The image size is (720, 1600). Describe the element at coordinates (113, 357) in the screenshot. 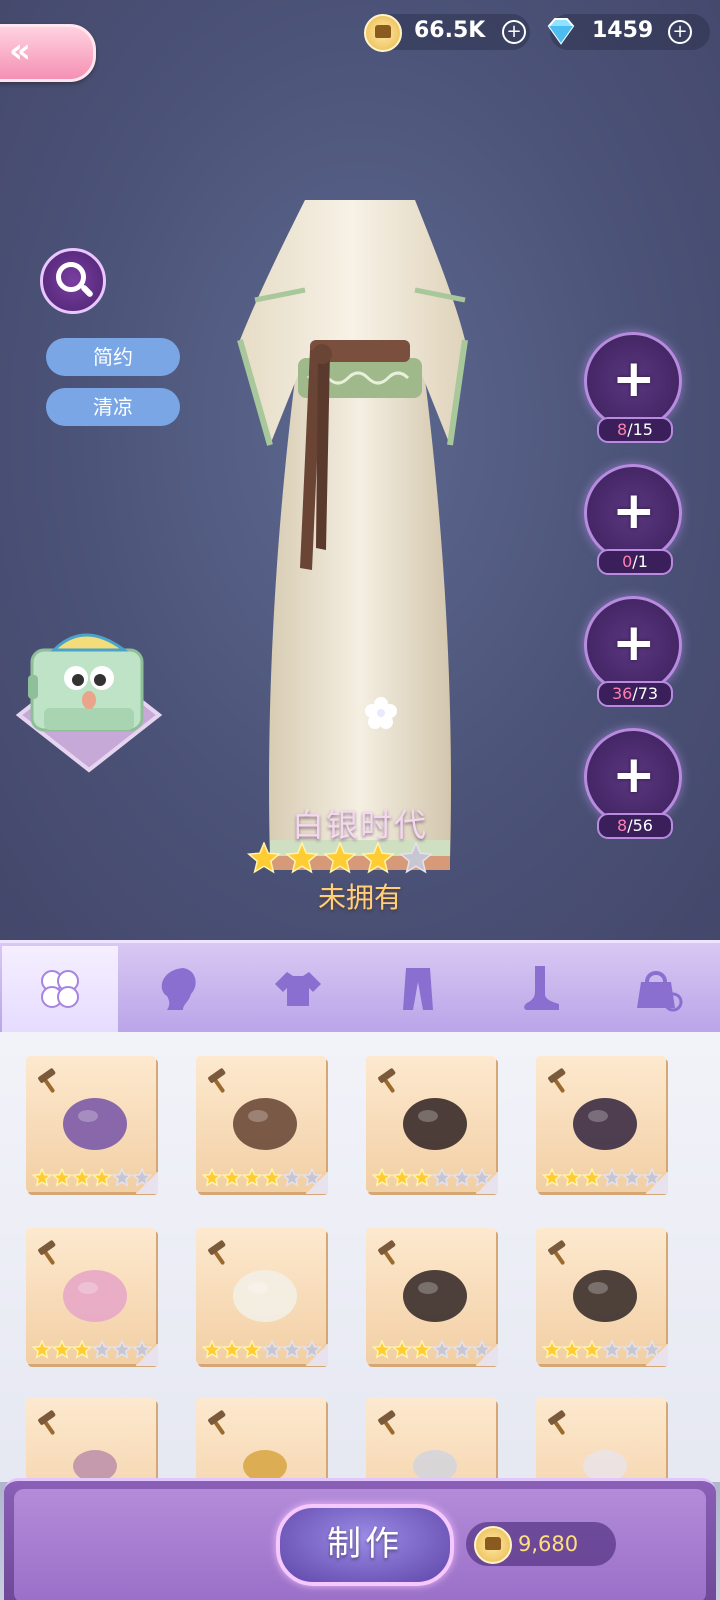

I see `style-tag-simple: 简约` at that location.